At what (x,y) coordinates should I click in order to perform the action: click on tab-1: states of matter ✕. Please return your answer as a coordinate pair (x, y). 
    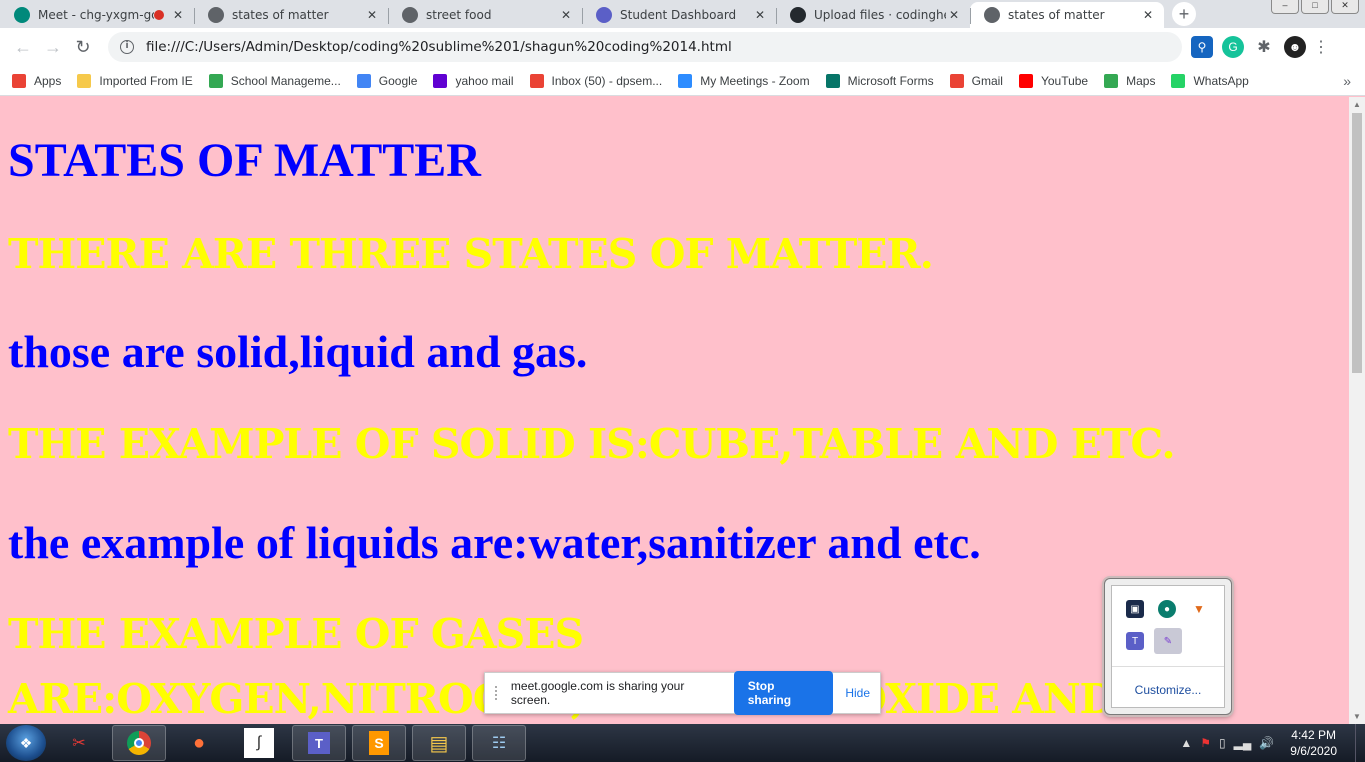
    Looking at the image, I should click on (291, 15).